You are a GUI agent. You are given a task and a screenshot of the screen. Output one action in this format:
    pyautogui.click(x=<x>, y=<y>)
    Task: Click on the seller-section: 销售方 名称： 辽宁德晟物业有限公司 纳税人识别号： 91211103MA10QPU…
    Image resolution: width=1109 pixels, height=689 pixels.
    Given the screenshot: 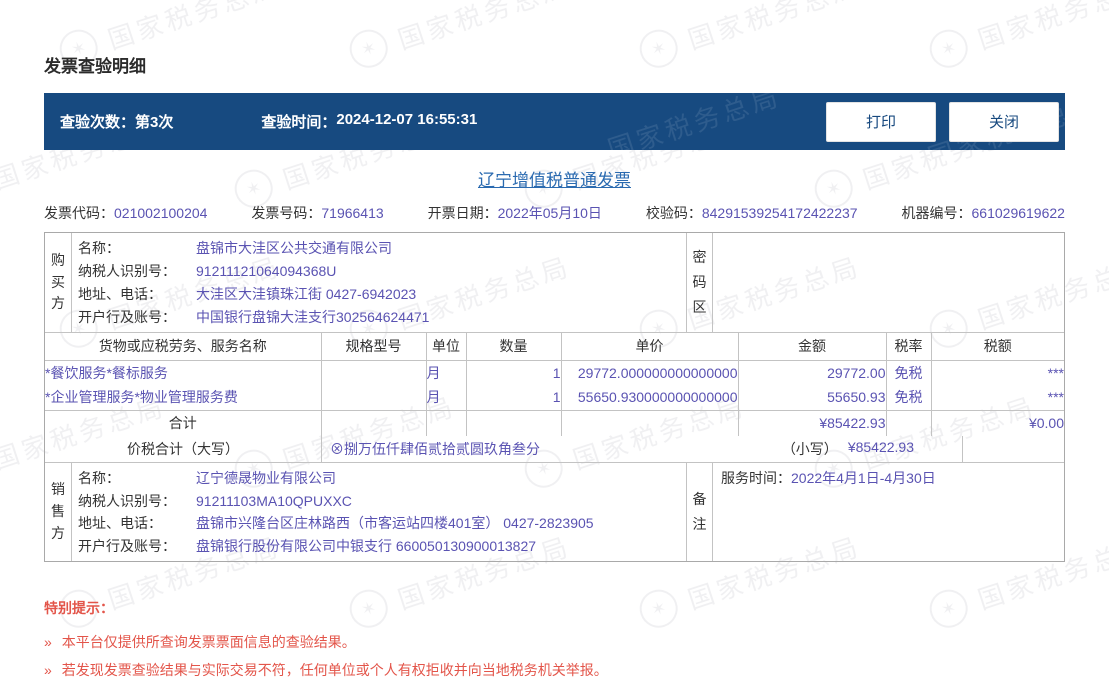 What is the action you would take?
    pyautogui.click(x=554, y=512)
    